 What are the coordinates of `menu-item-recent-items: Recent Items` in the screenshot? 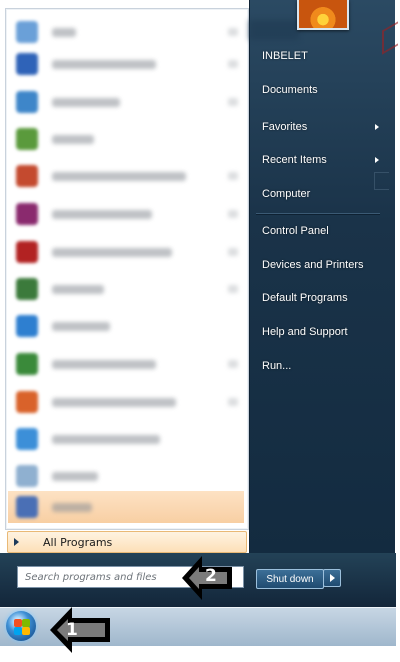 It's located at (294, 160).